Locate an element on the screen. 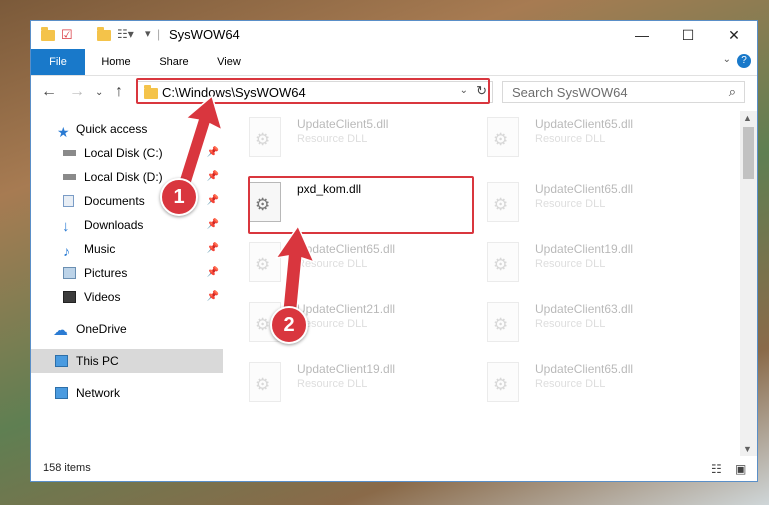 The image size is (769, 505). callout-arrows is located at coordinates (245, 207).